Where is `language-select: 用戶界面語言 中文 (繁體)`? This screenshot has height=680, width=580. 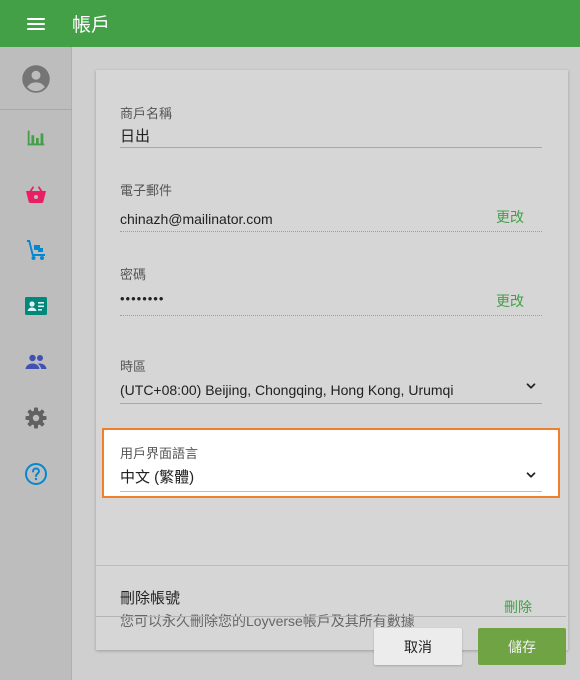 language-select: 用戶界面語言 中文 (繁體) is located at coordinates (331, 467).